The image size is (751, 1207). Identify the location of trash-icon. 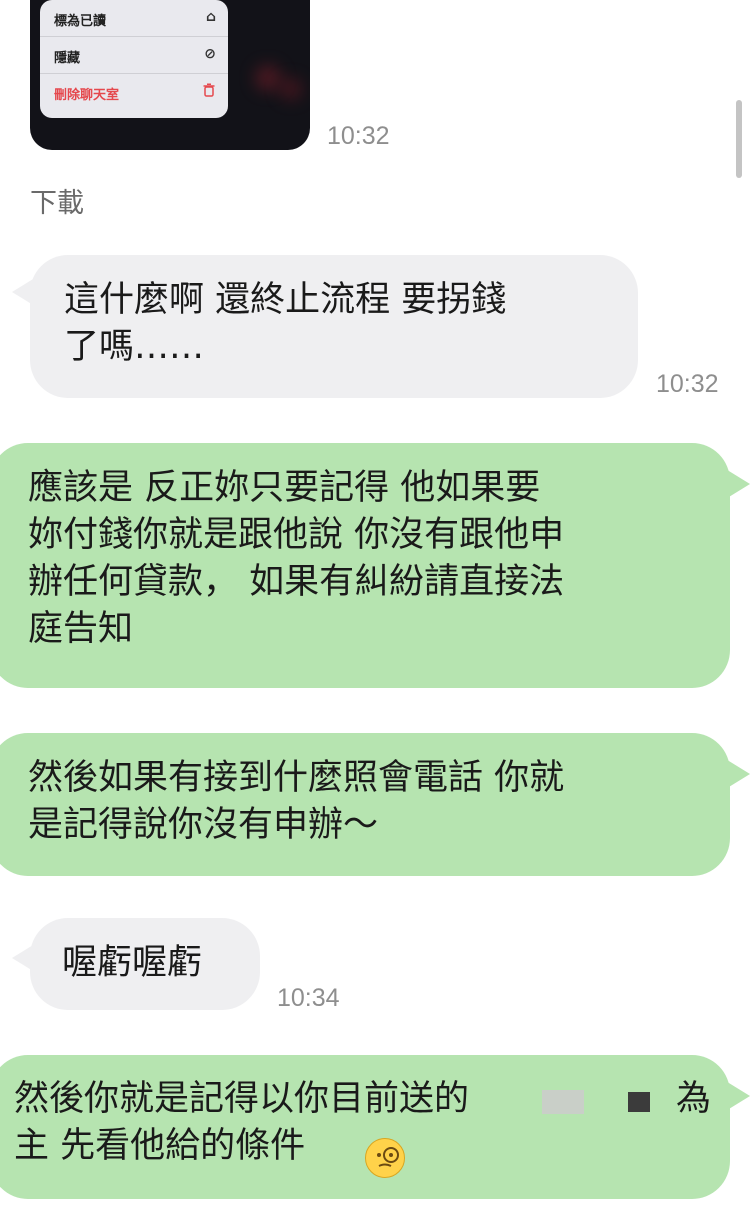
(209, 92).